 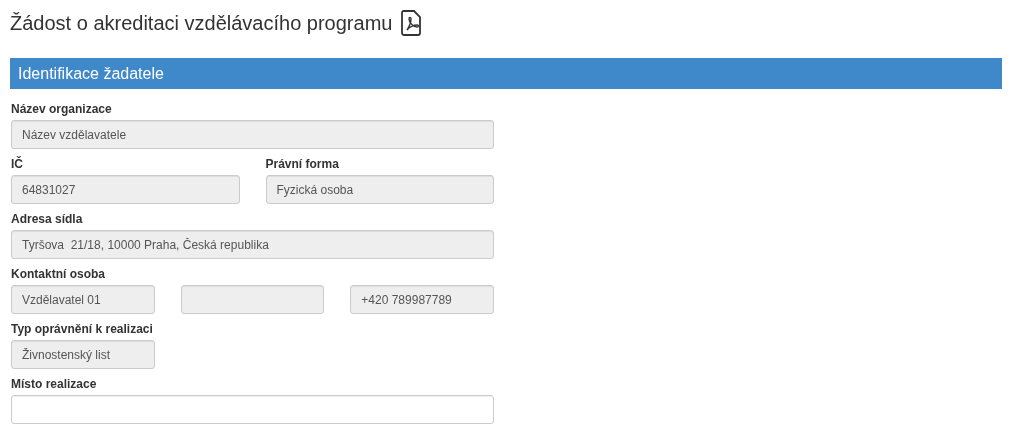 I want to click on input-field, so click(x=252, y=409).